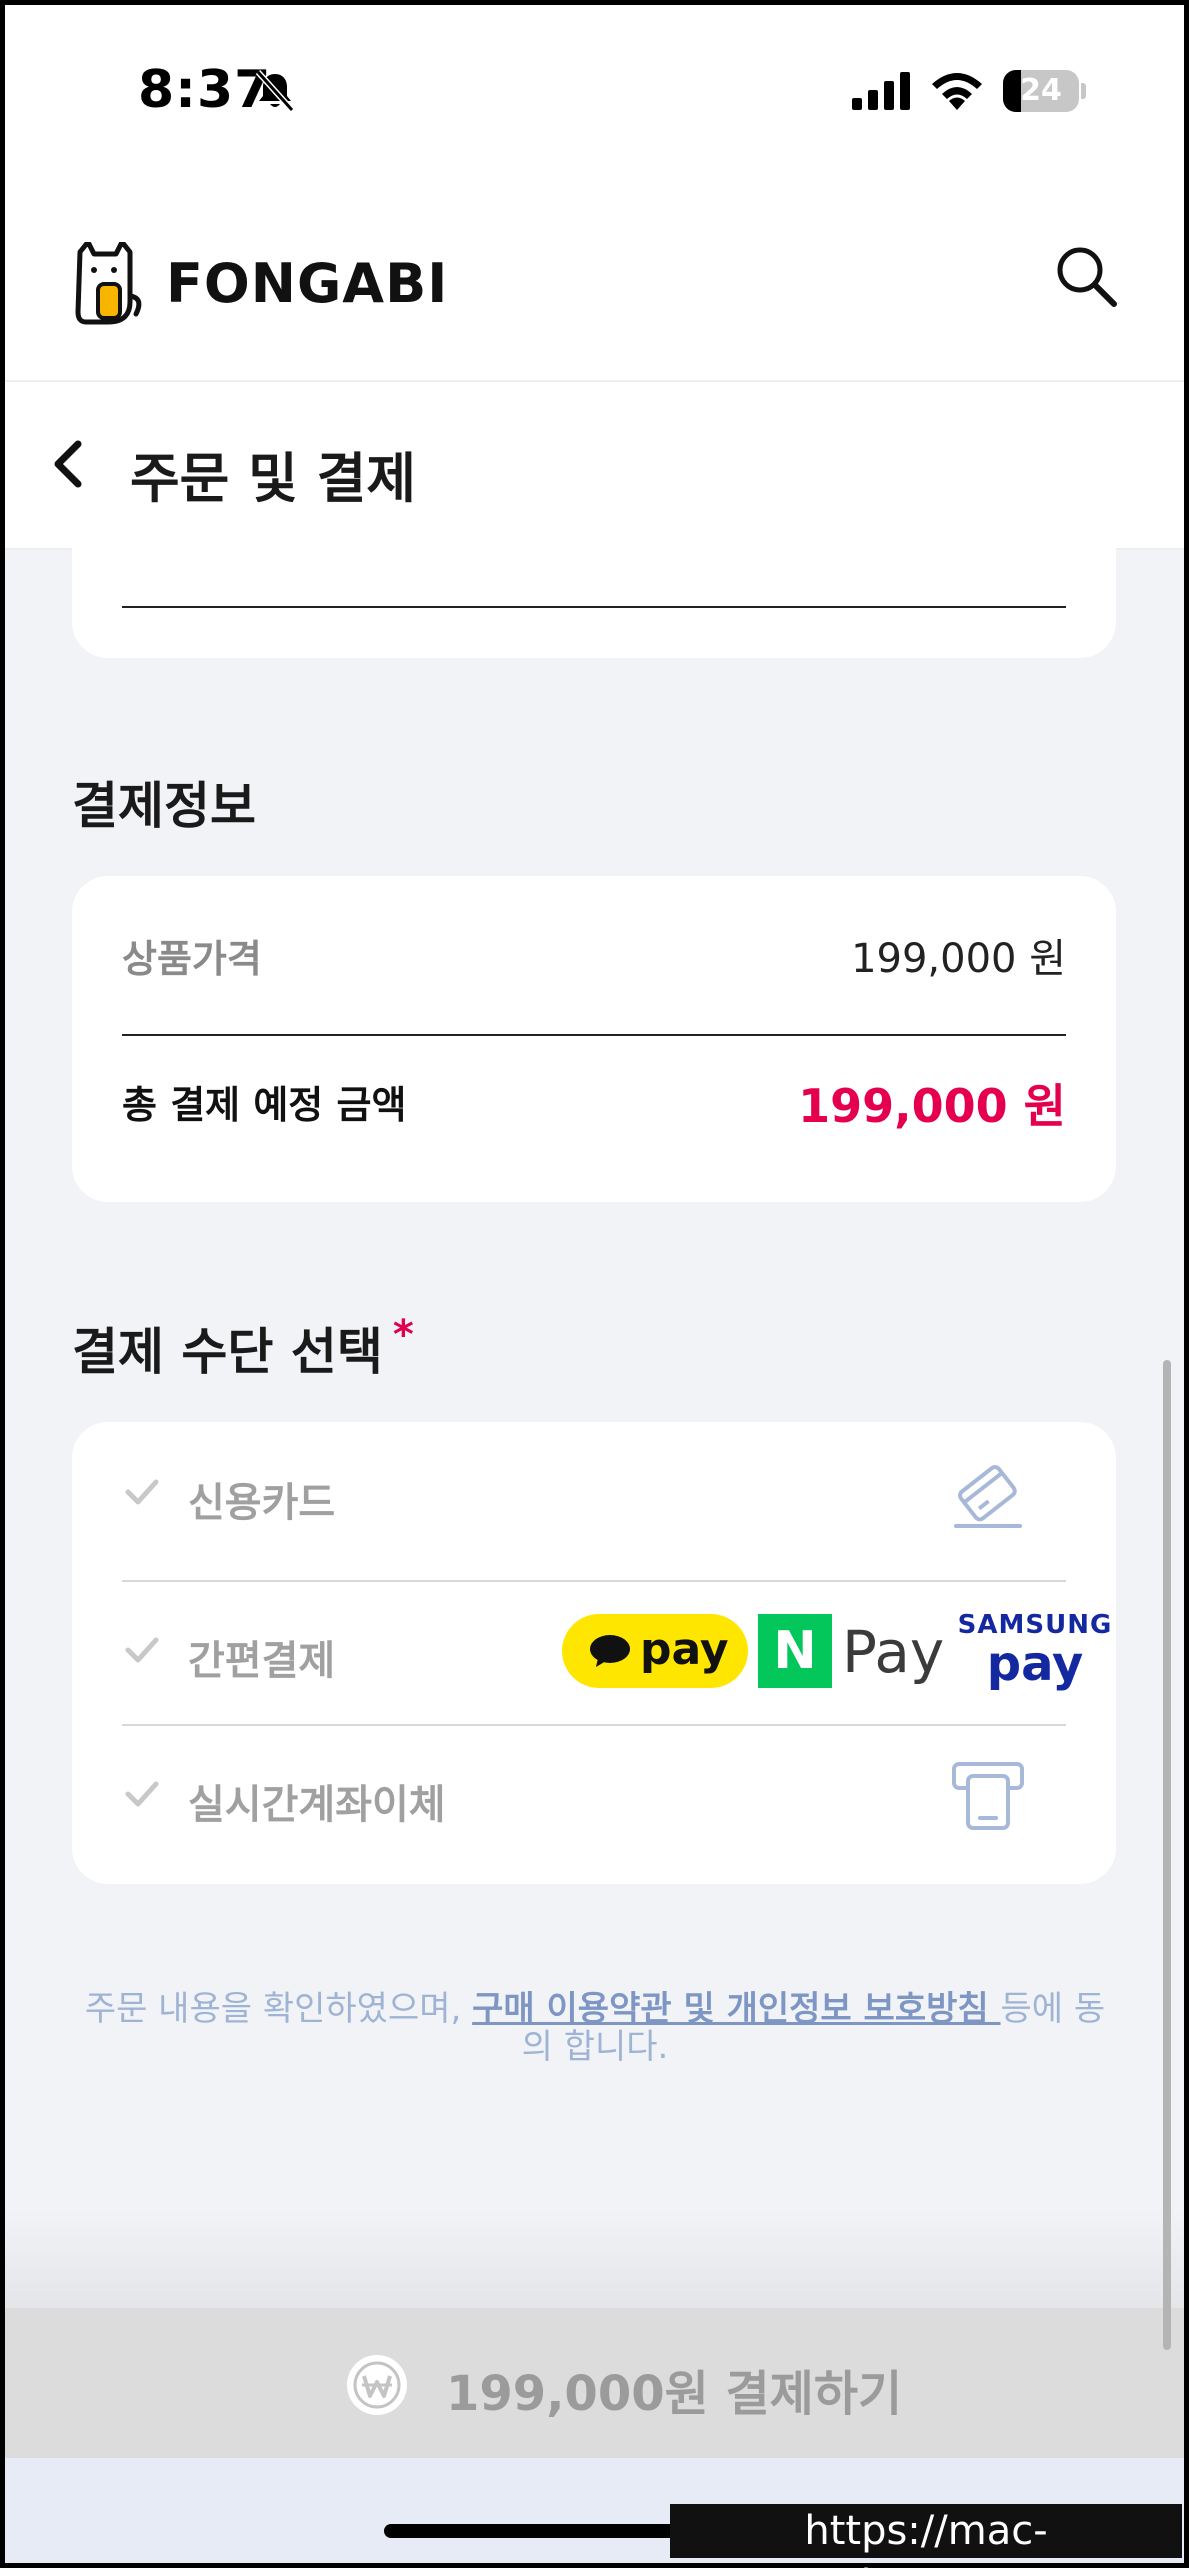 This screenshot has width=1189, height=2568. Describe the element at coordinates (684, 1649) in the screenshot. I see `kakao-pay-text: pay` at that location.